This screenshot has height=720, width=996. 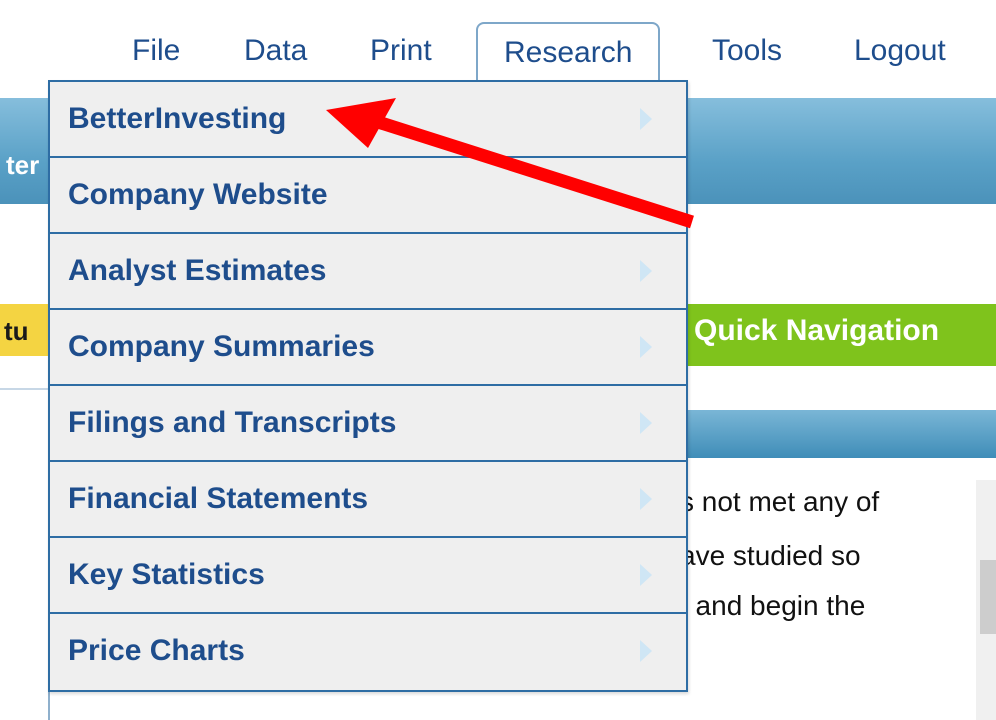 What do you see at coordinates (988, 597) in the screenshot?
I see `scrollbar-thumb` at bounding box center [988, 597].